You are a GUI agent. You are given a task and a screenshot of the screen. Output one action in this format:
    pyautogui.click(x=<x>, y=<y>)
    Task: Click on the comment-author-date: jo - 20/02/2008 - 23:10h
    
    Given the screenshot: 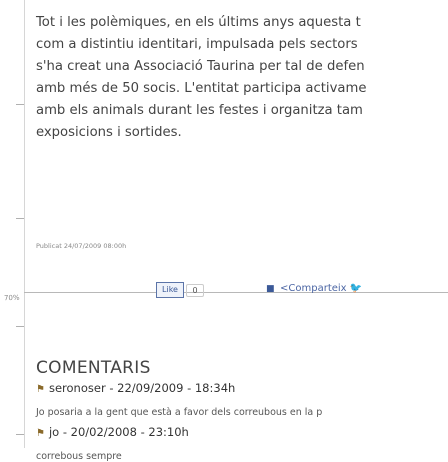 What is the action you would take?
    pyautogui.click(x=118, y=432)
    